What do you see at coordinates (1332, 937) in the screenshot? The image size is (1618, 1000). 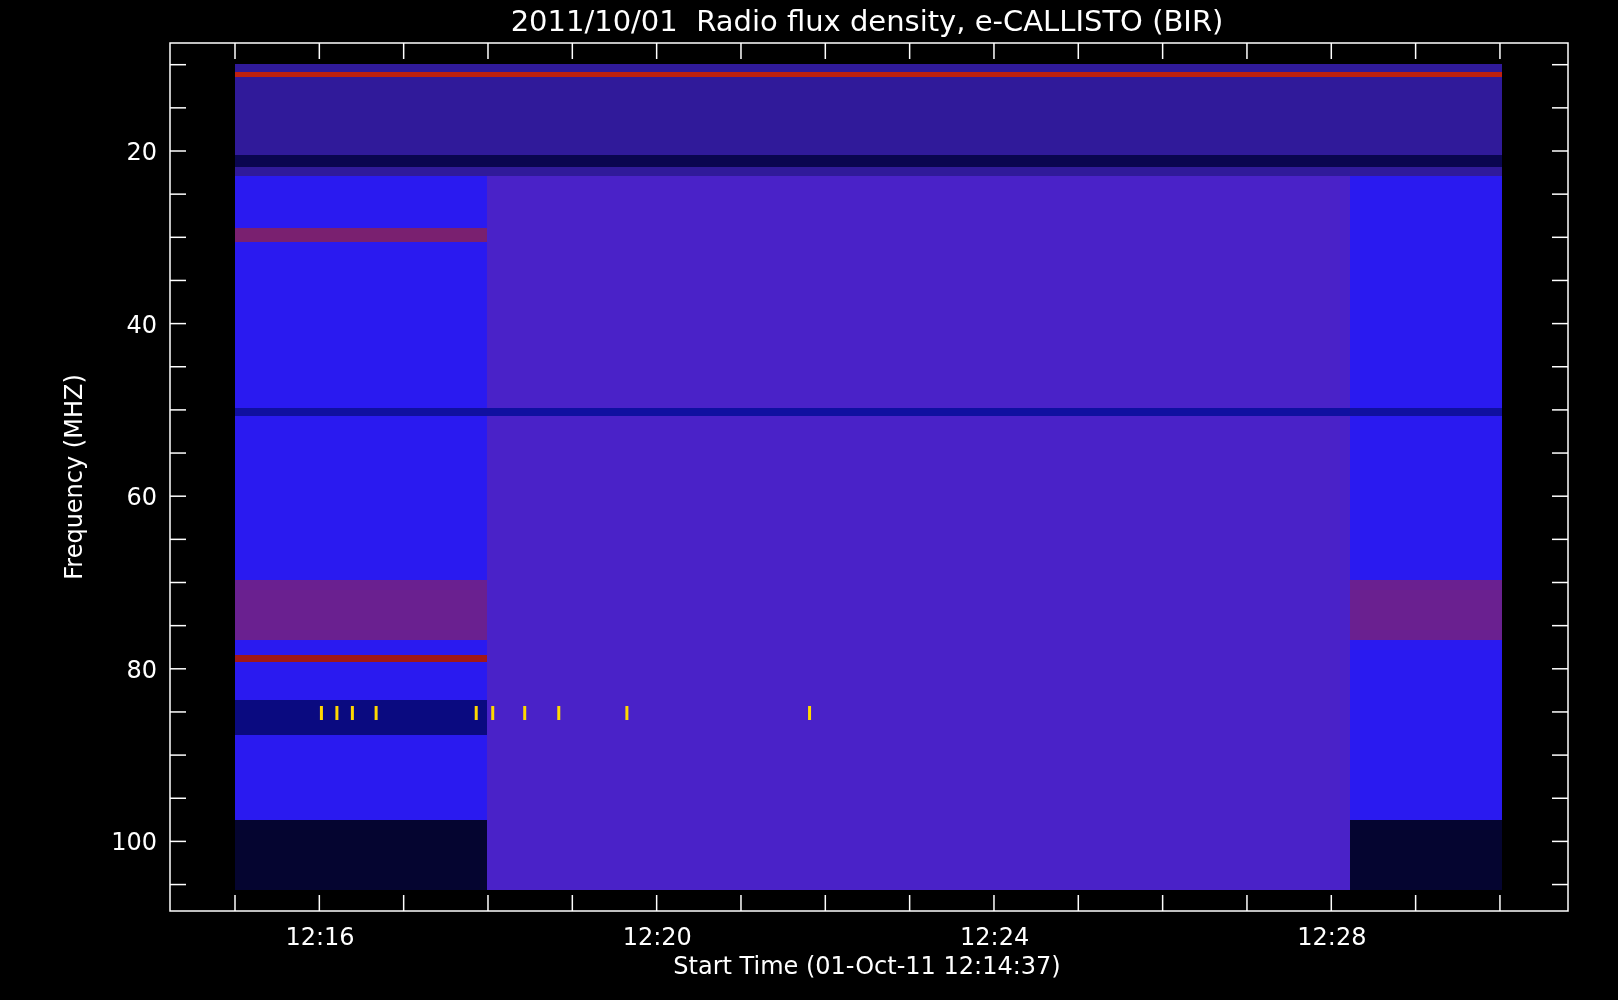 I see `tick-label: 12:28` at bounding box center [1332, 937].